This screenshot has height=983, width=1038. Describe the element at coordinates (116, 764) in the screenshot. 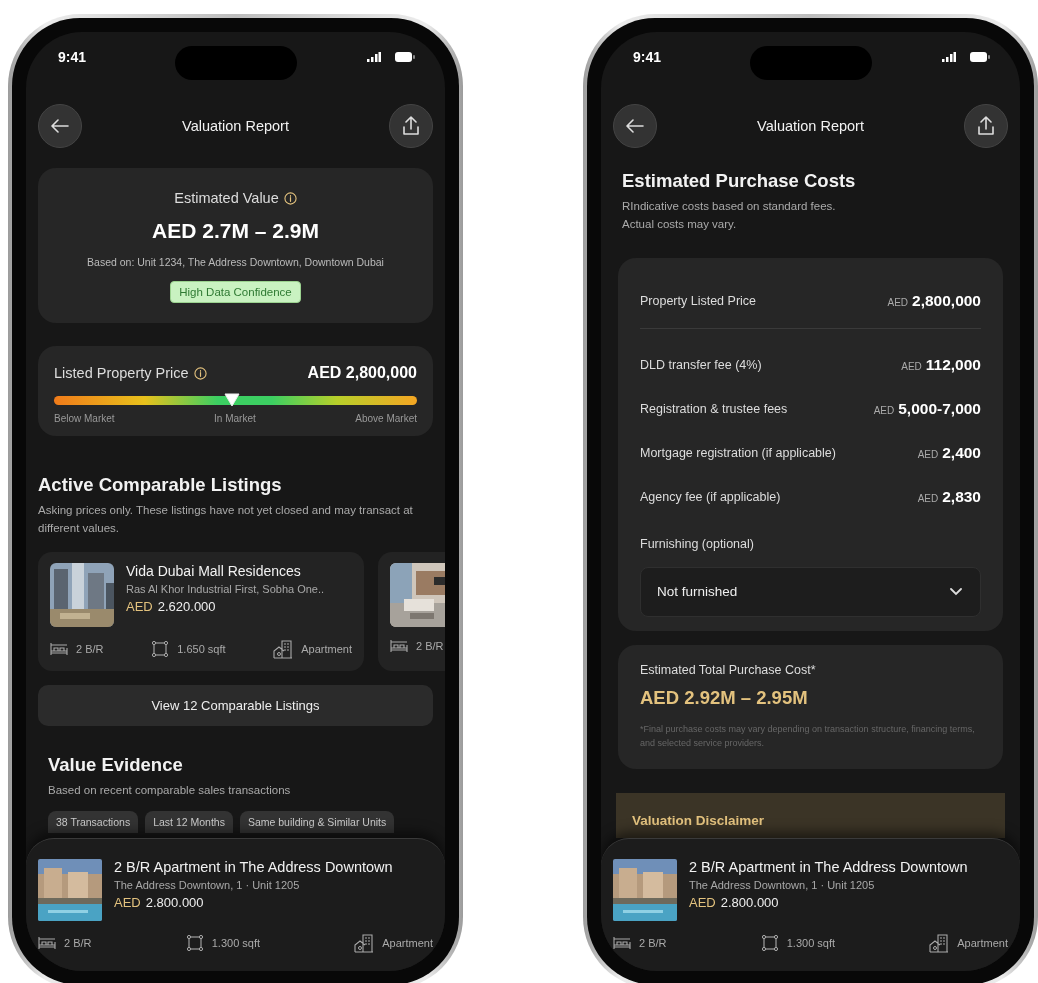

I see `section-title: Value Evidence` at that location.